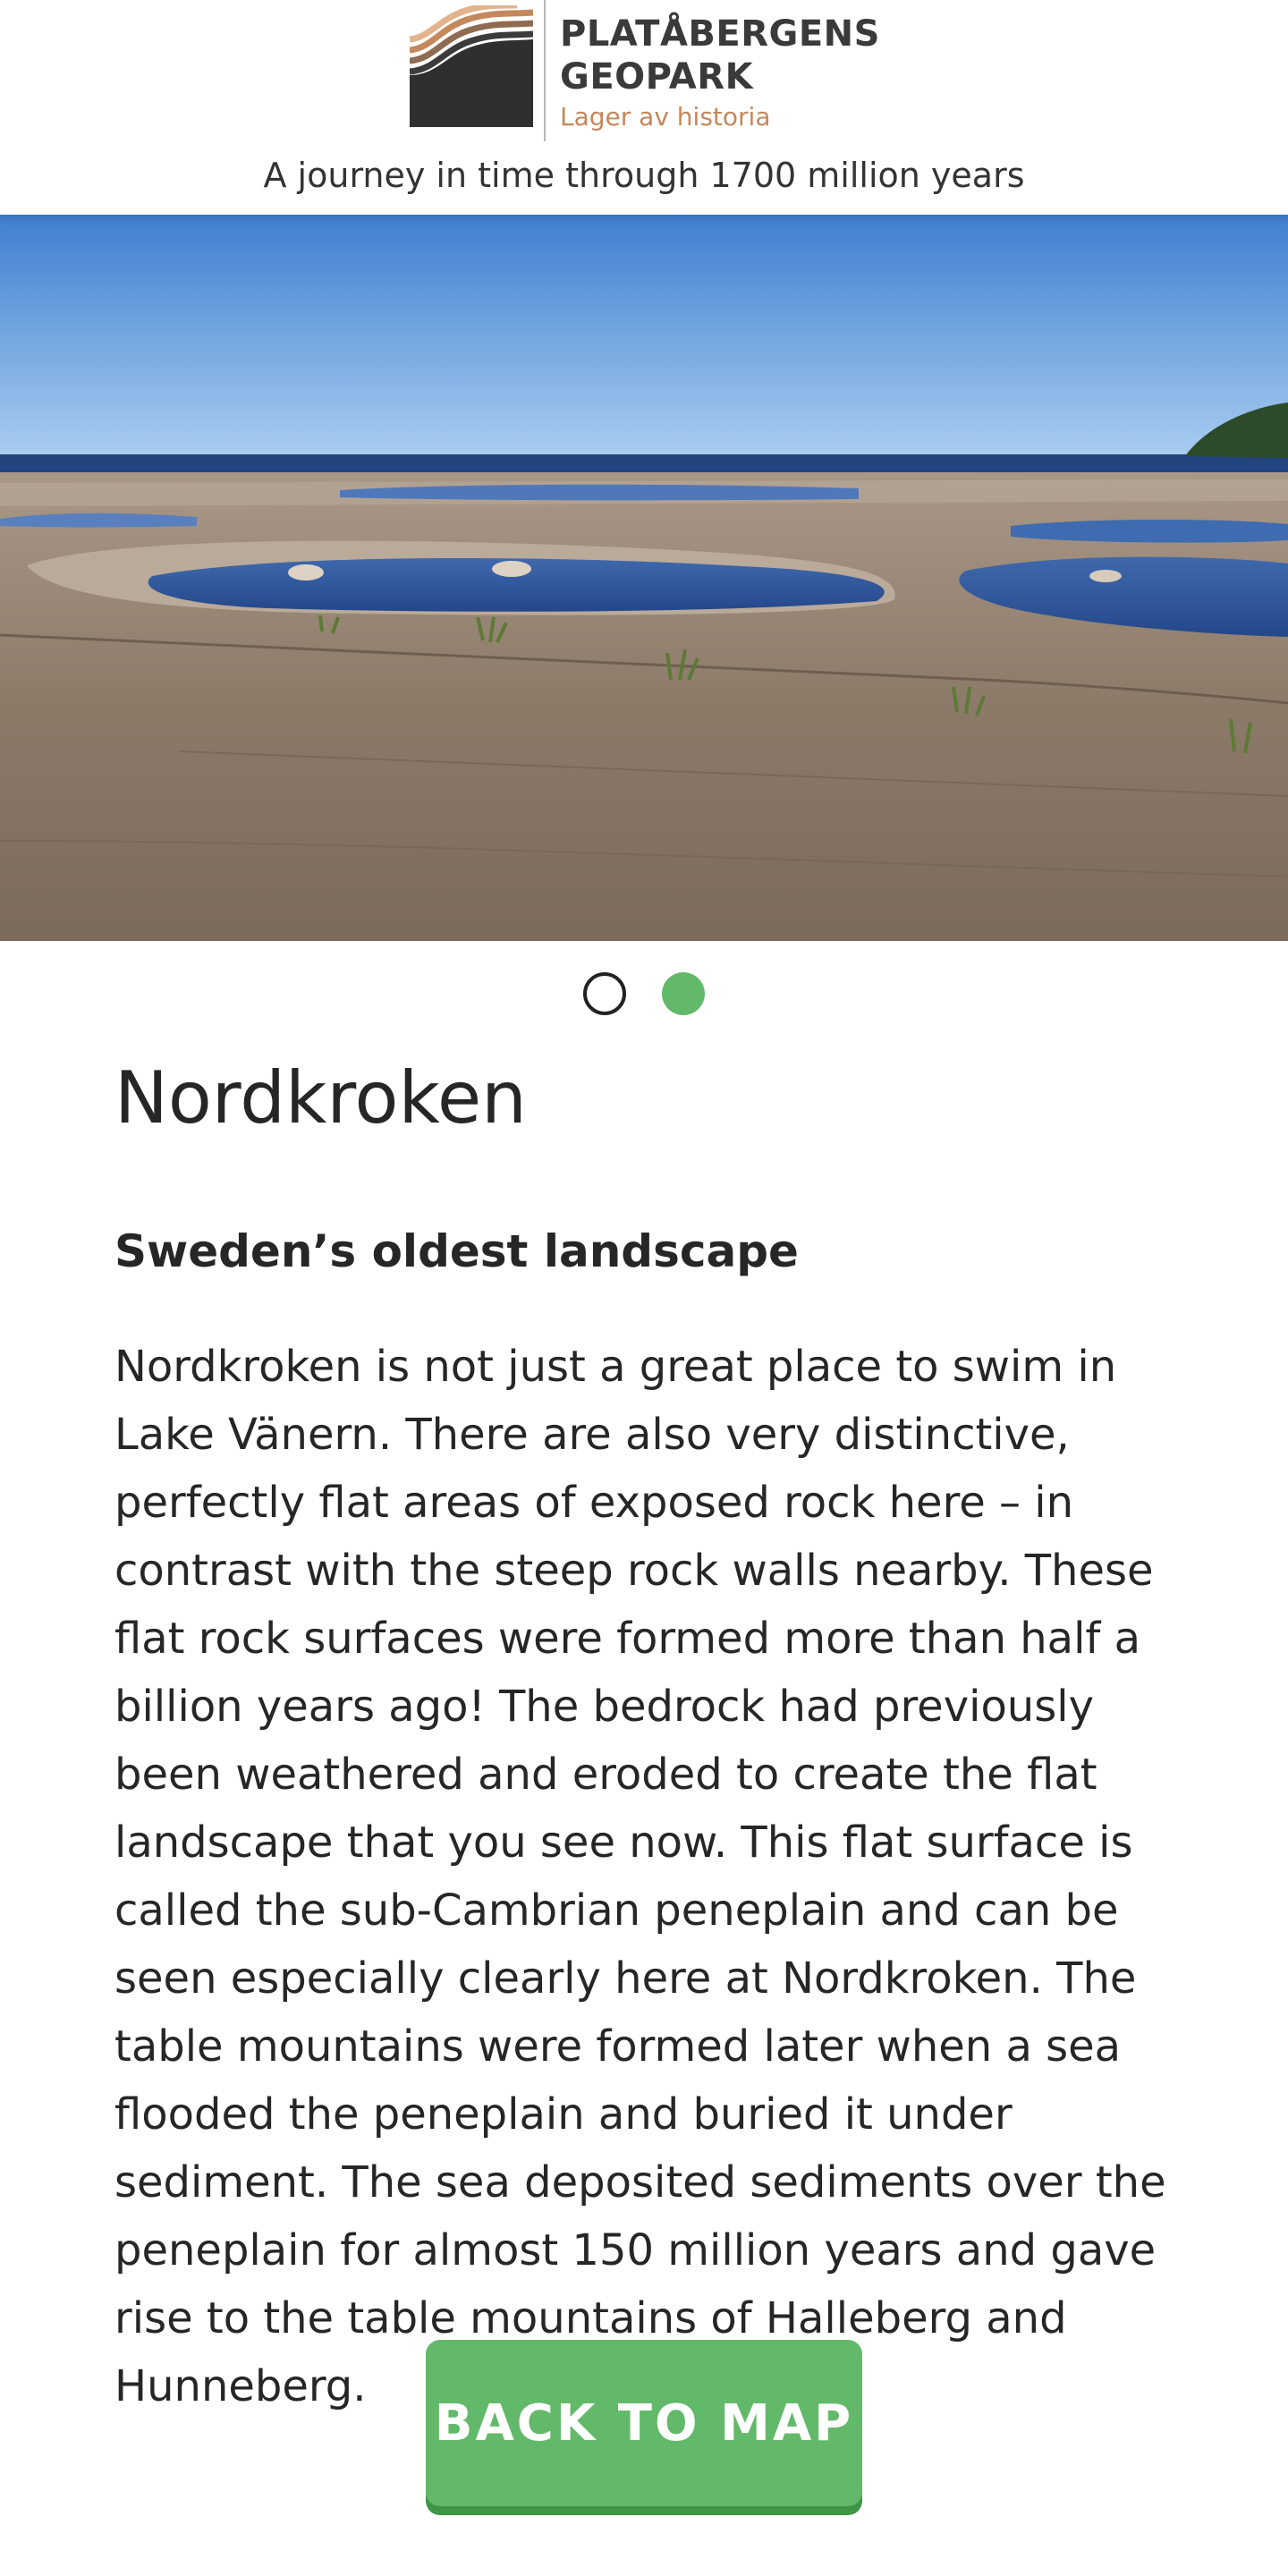  What do you see at coordinates (545, 70) in the screenshot?
I see `logo-divider` at bounding box center [545, 70].